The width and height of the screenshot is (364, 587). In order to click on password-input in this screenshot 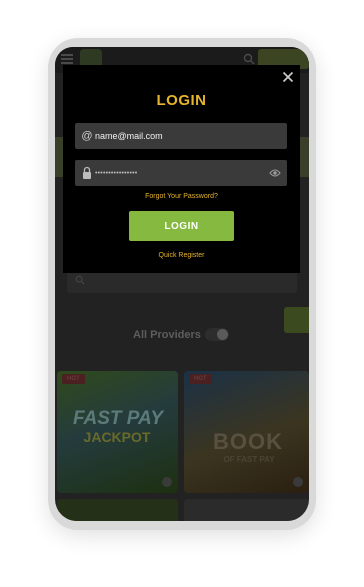, I will do `click(181, 173)`.